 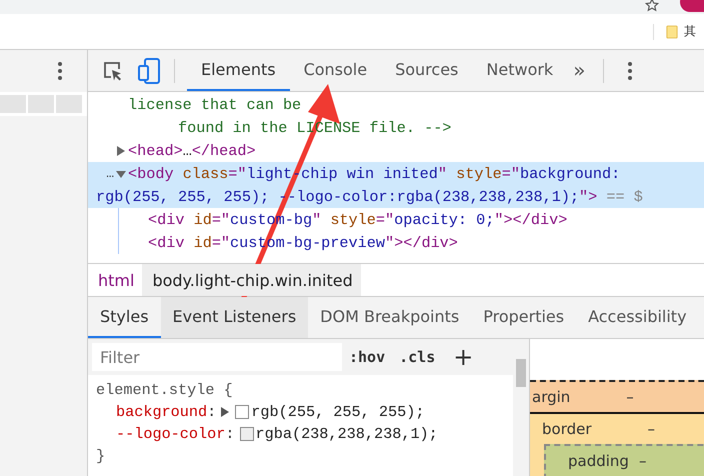 What do you see at coordinates (598, 461) in the screenshot?
I see `padding-label: padding` at bounding box center [598, 461].